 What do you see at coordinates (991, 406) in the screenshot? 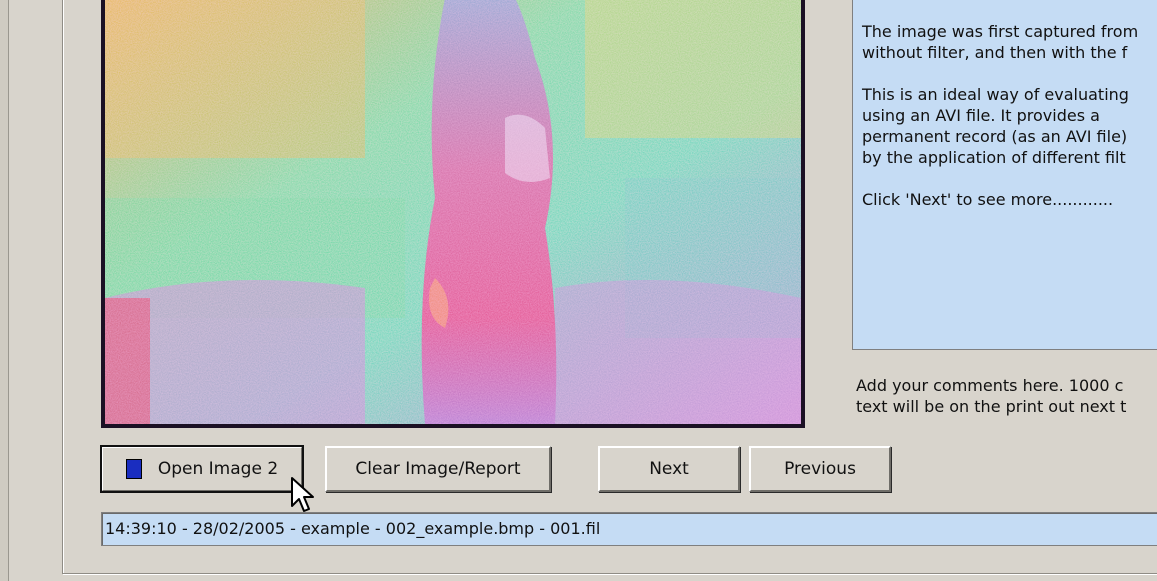
I see `comments-hint-line-2: text will be on the print out next t` at bounding box center [991, 406].